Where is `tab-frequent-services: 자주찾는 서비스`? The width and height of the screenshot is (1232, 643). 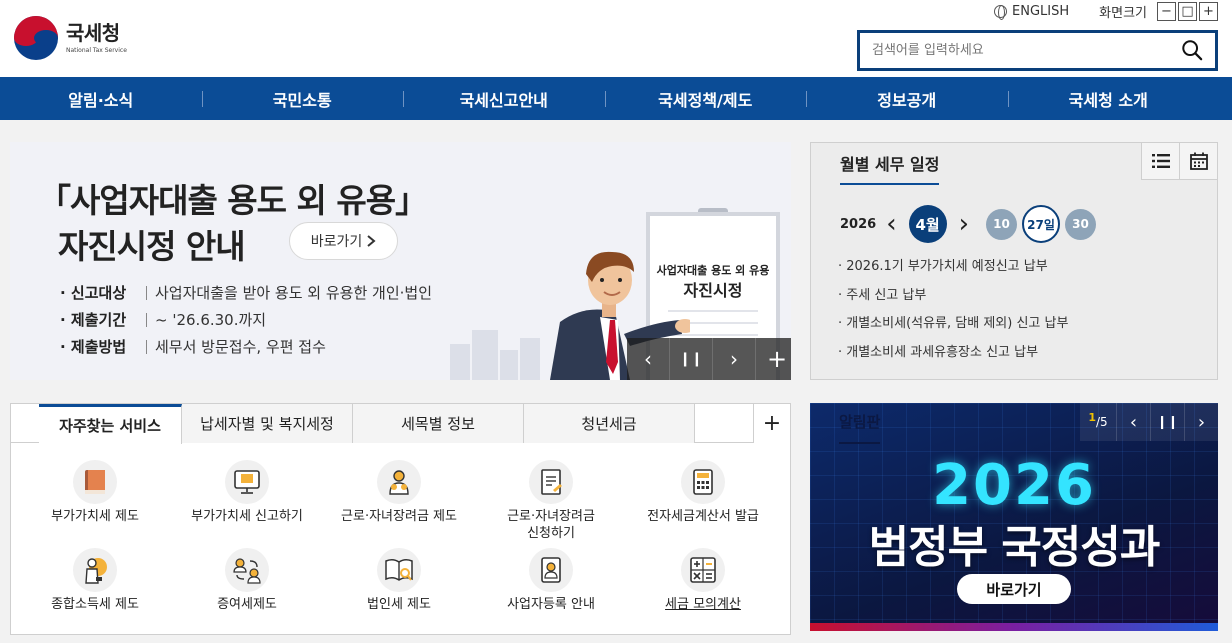 tab-frequent-services: 자주찾는 서비스 is located at coordinates (110, 424).